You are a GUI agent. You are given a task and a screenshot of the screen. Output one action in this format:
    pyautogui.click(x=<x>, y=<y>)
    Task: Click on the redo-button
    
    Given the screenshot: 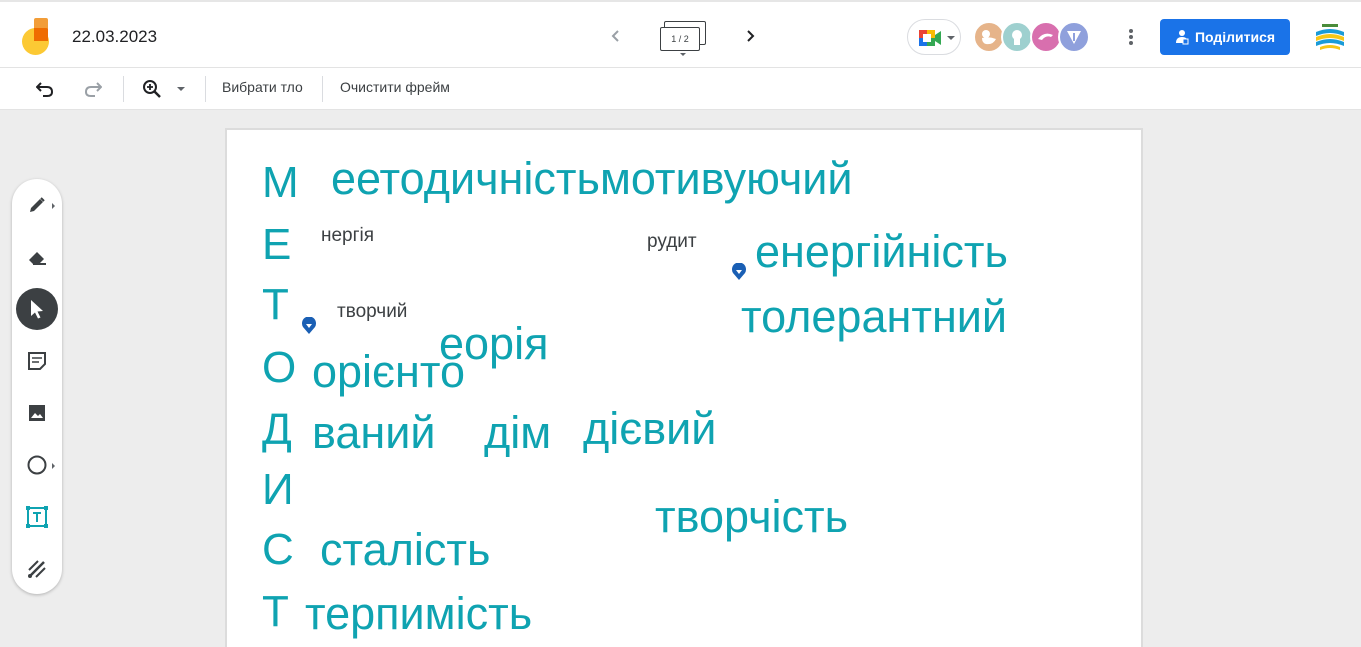 What is the action you would take?
    pyautogui.click(x=93, y=89)
    